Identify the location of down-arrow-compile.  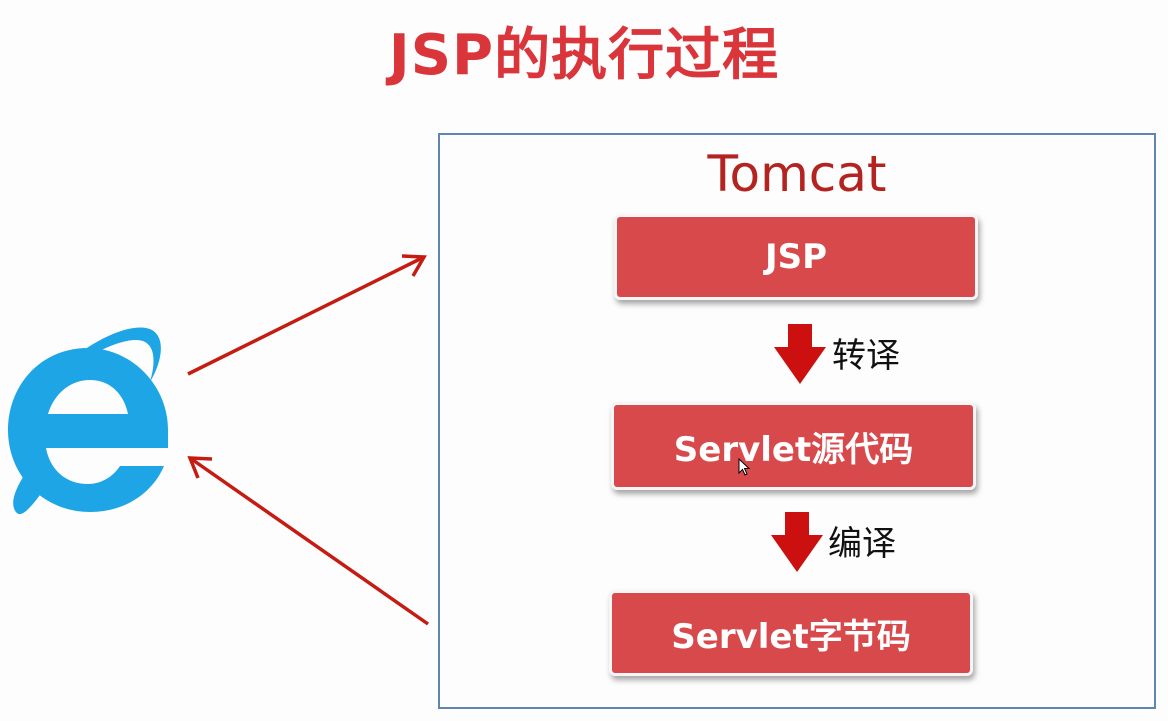
(797, 542).